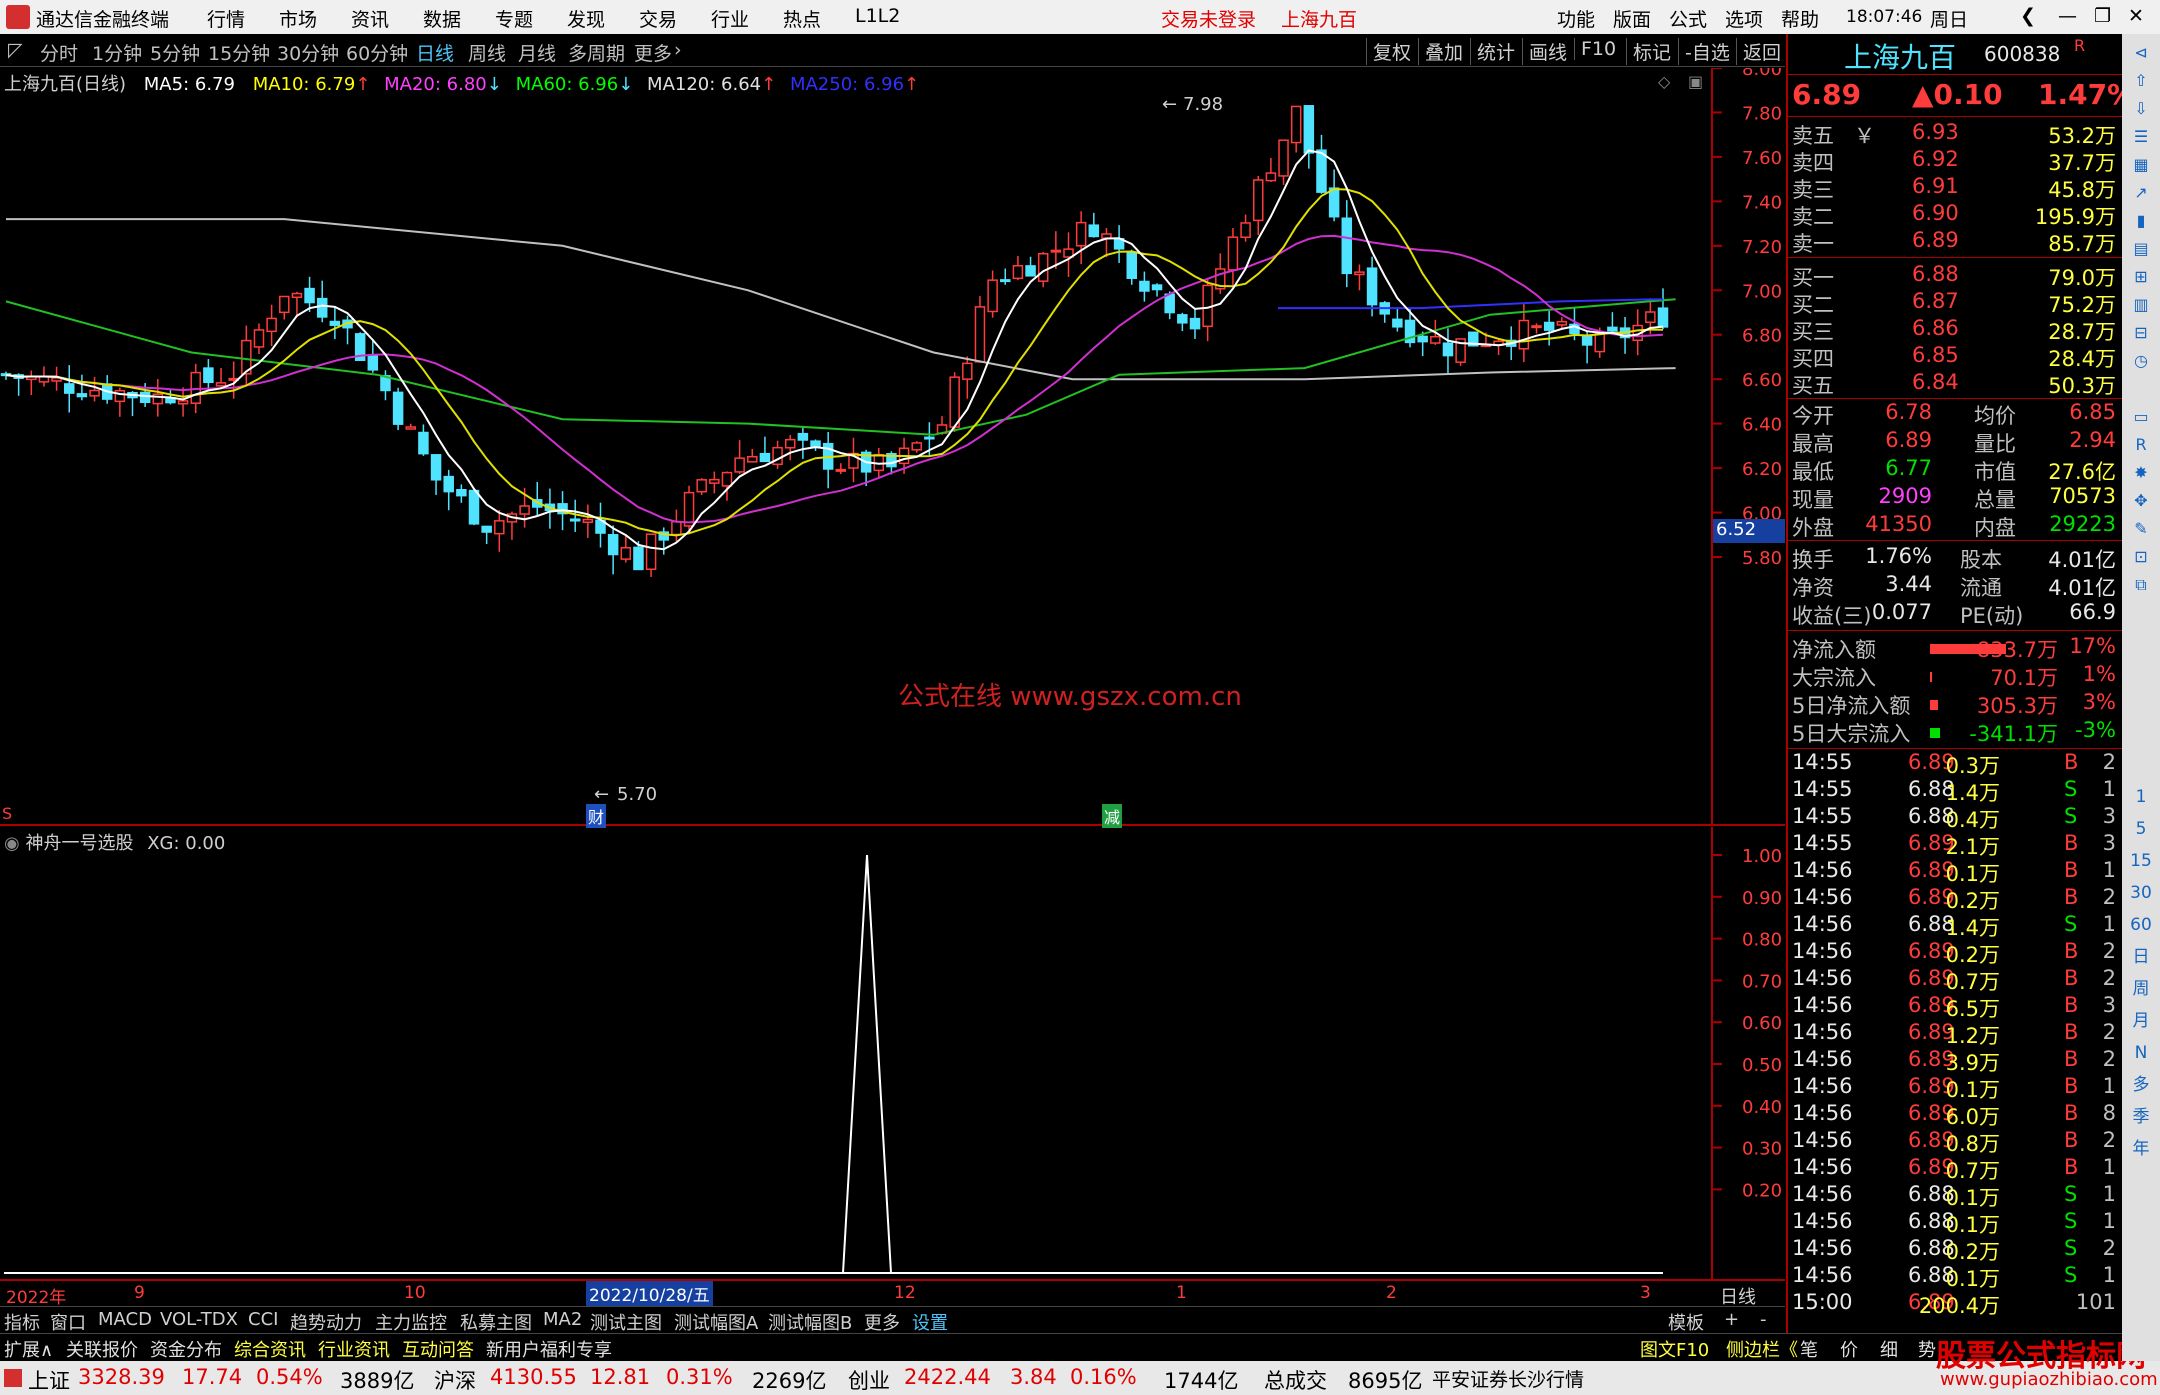 Image resolution: width=2160 pixels, height=1395 pixels. I want to click on close-icon: ✕, so click(2136, 16).